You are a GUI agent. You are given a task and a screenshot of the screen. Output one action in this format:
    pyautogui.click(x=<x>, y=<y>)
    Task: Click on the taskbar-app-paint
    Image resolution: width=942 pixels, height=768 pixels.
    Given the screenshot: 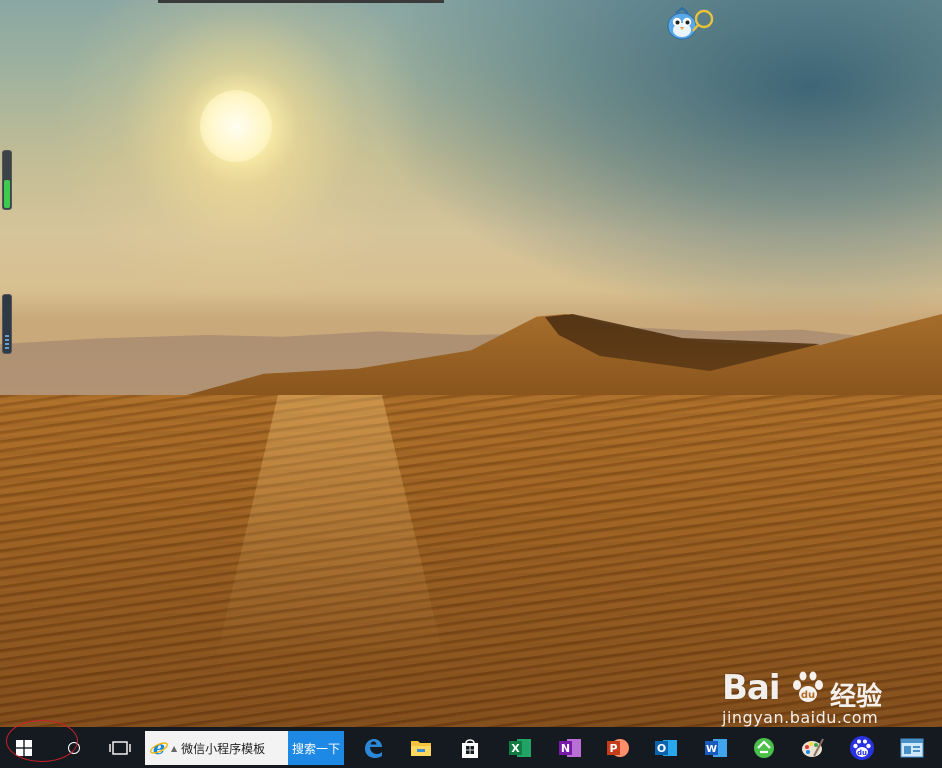 What is the action you would take?
    pyautogui.click(x=813, y=747)
    